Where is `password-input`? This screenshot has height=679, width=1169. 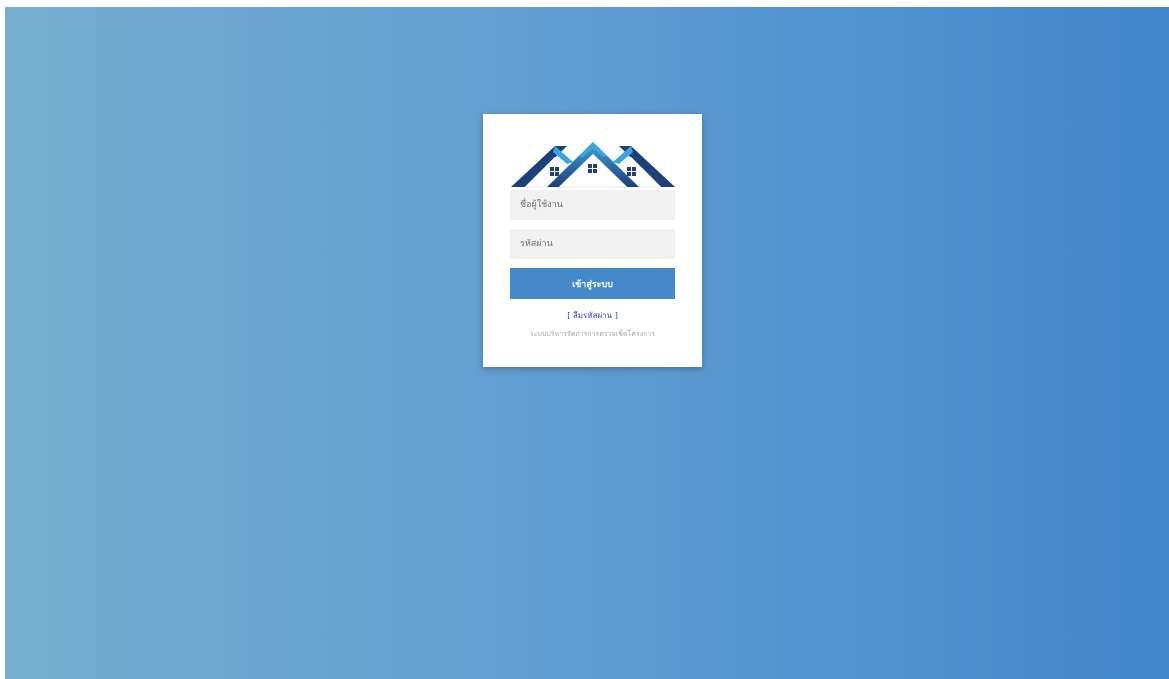 password-input is located at coordinates (592, 244).